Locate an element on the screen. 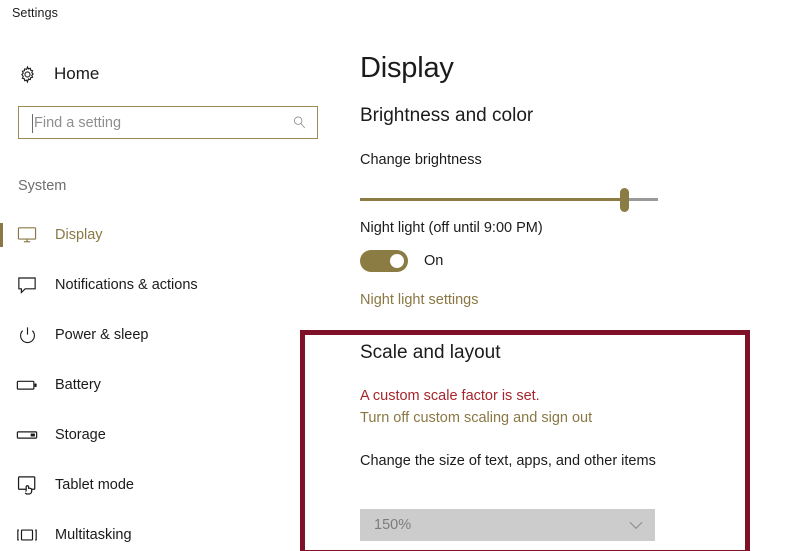  scale-group-title: Scale and layout is located at coordinates (430, 352).